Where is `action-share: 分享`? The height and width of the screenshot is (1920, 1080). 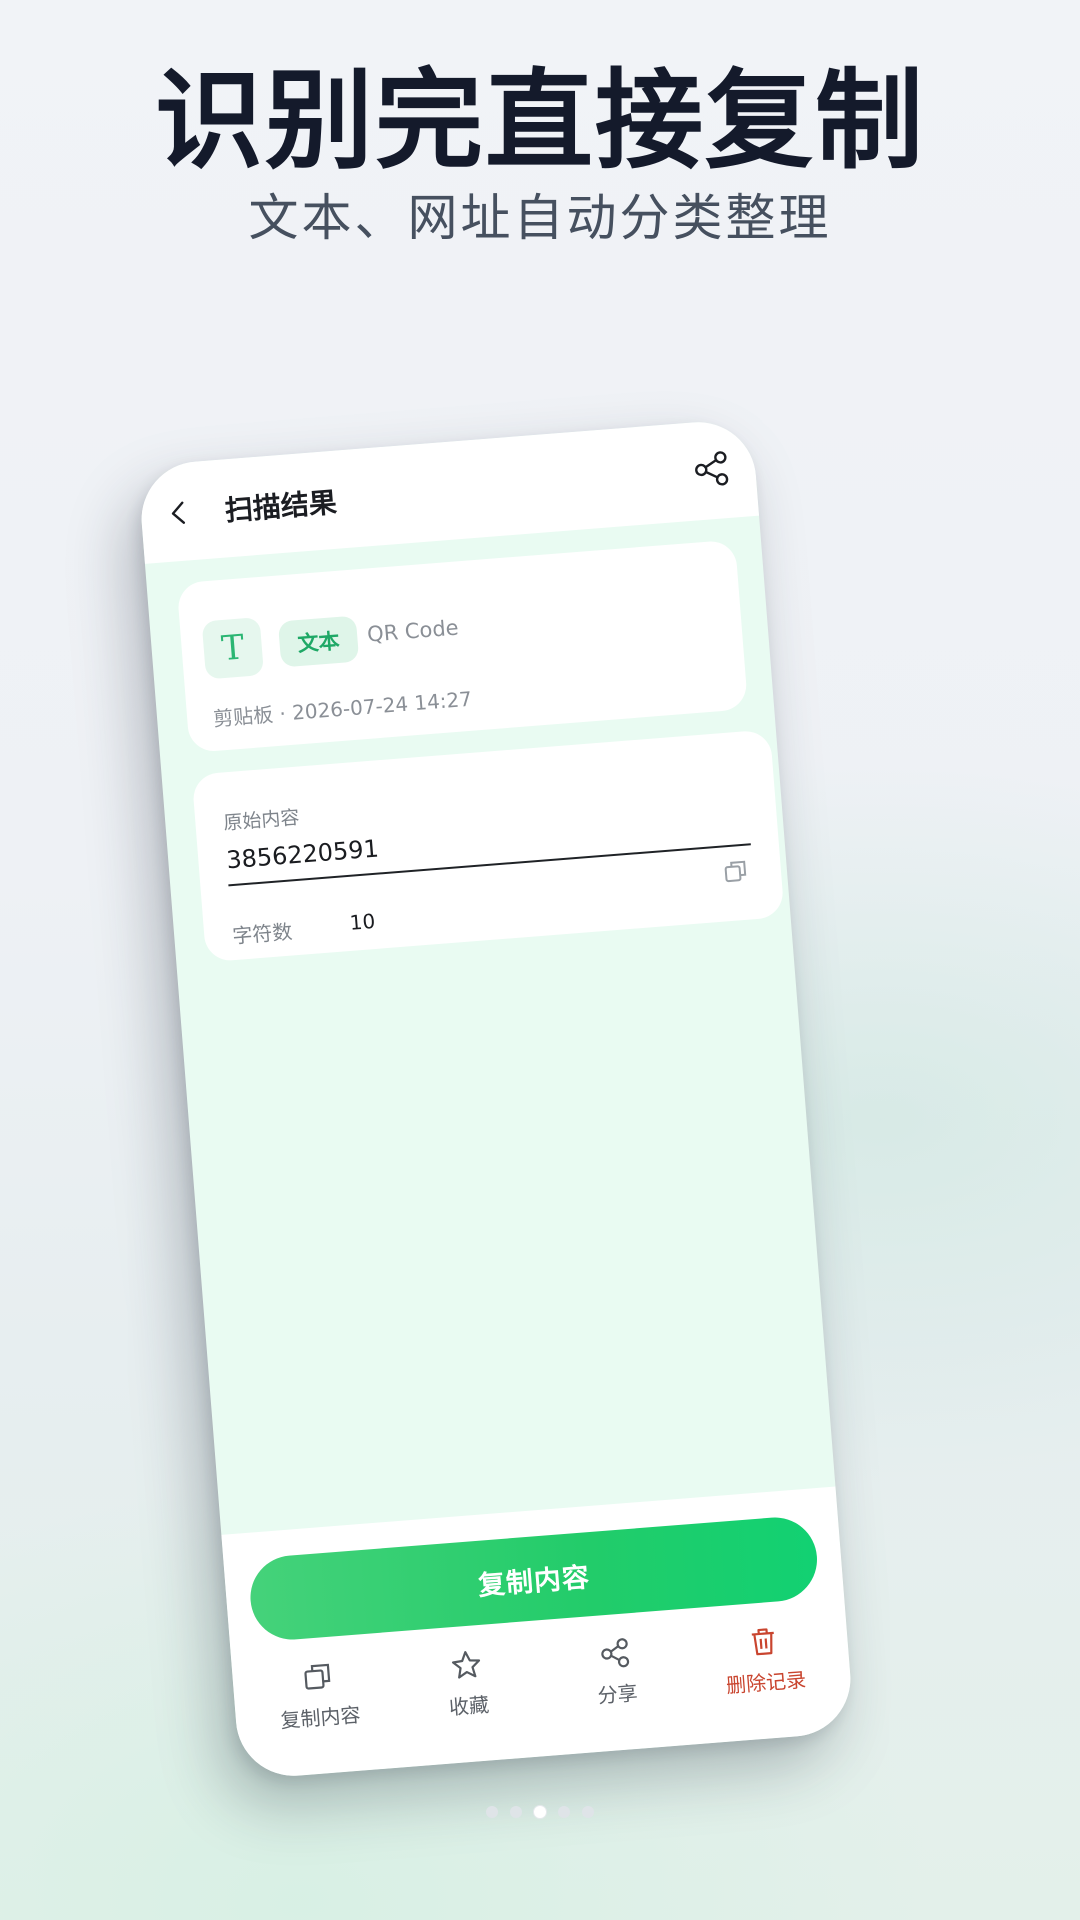 action-share: 分享 is located at coordinates (615, 1671).